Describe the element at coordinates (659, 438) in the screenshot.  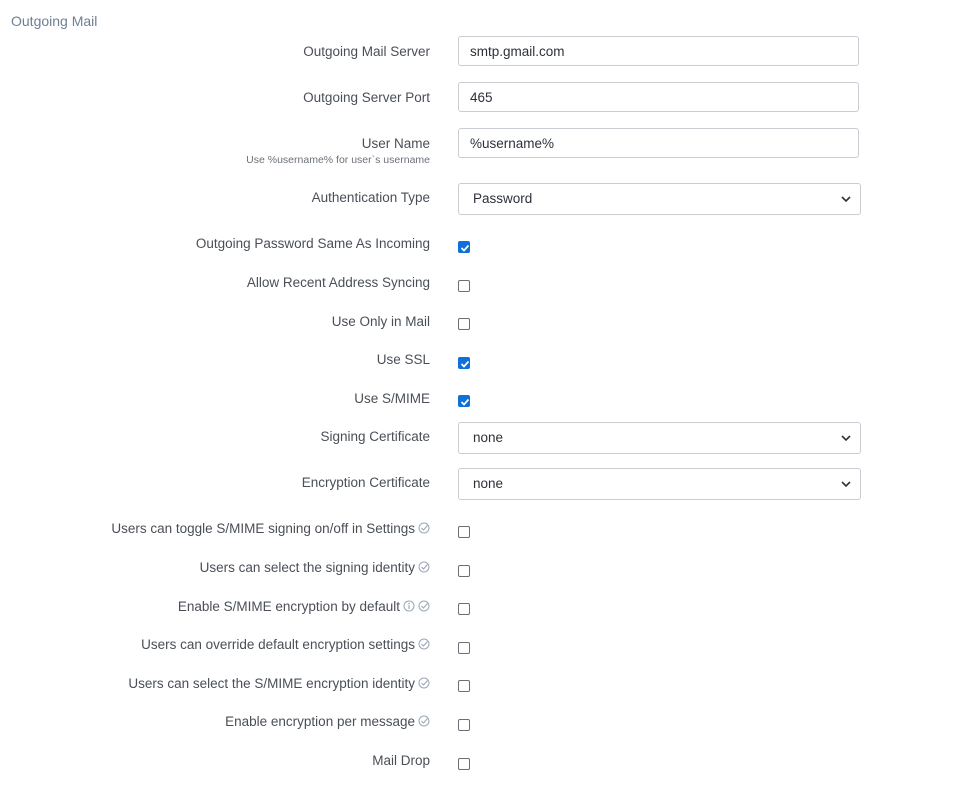
I see `signing-cert-select: none` at that location.